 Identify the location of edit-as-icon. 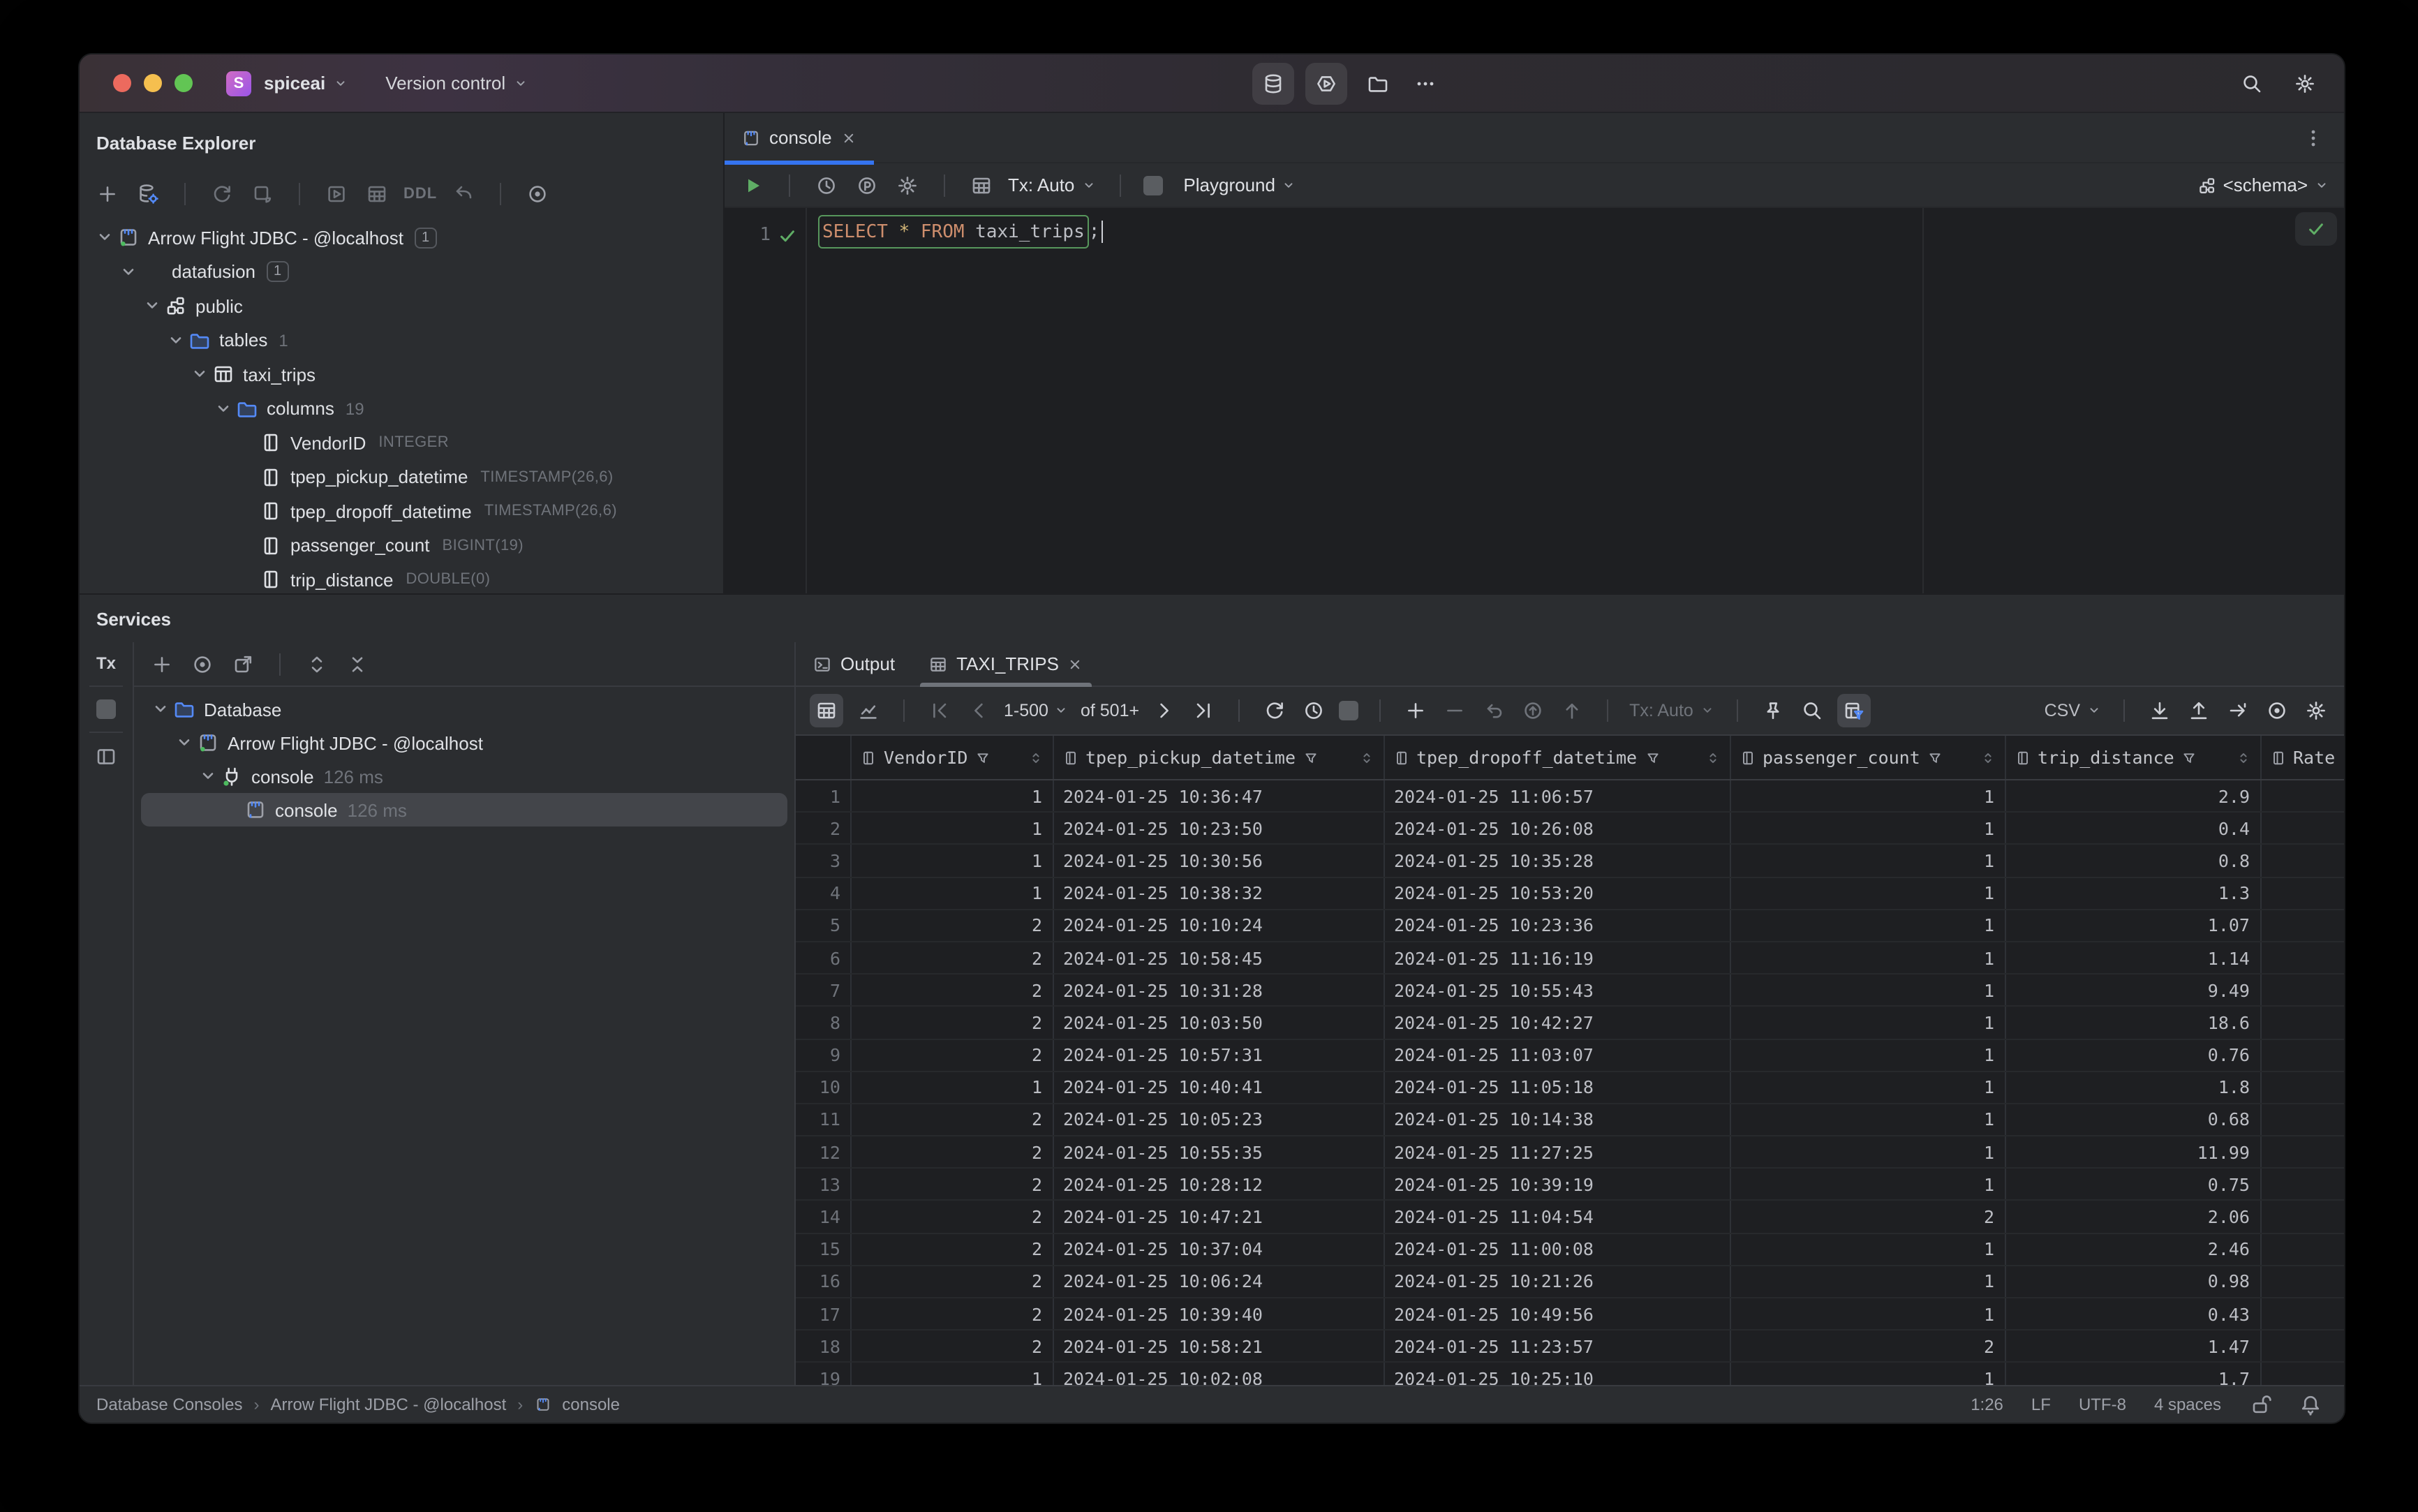
(2238, 711).